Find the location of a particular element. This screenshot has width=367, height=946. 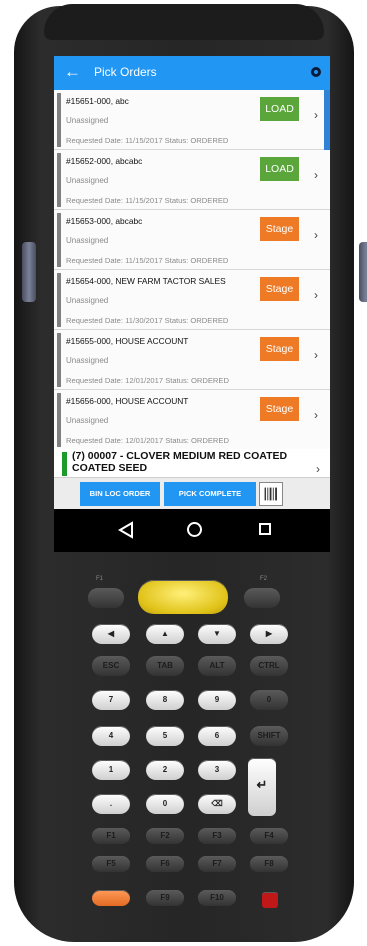

key-f9: F9 is located at coordinates (165, 898).